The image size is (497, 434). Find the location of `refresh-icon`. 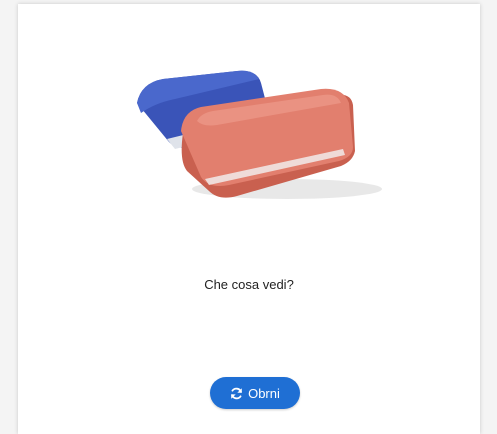

refresh-icon is located at coordinates (236, 393).